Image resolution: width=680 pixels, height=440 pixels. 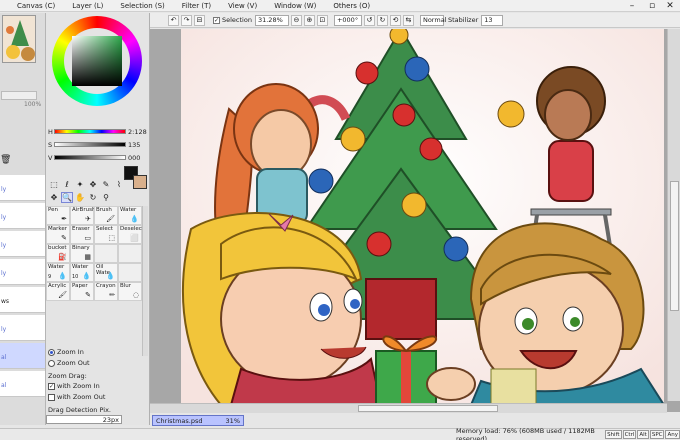 I want to click on layer-row: ws, so click(x=22, y=300).